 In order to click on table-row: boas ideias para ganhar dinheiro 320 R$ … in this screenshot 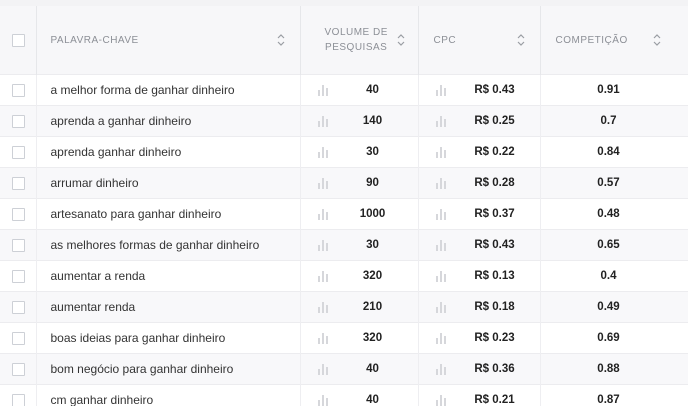, I will do `click(344, 338)`.